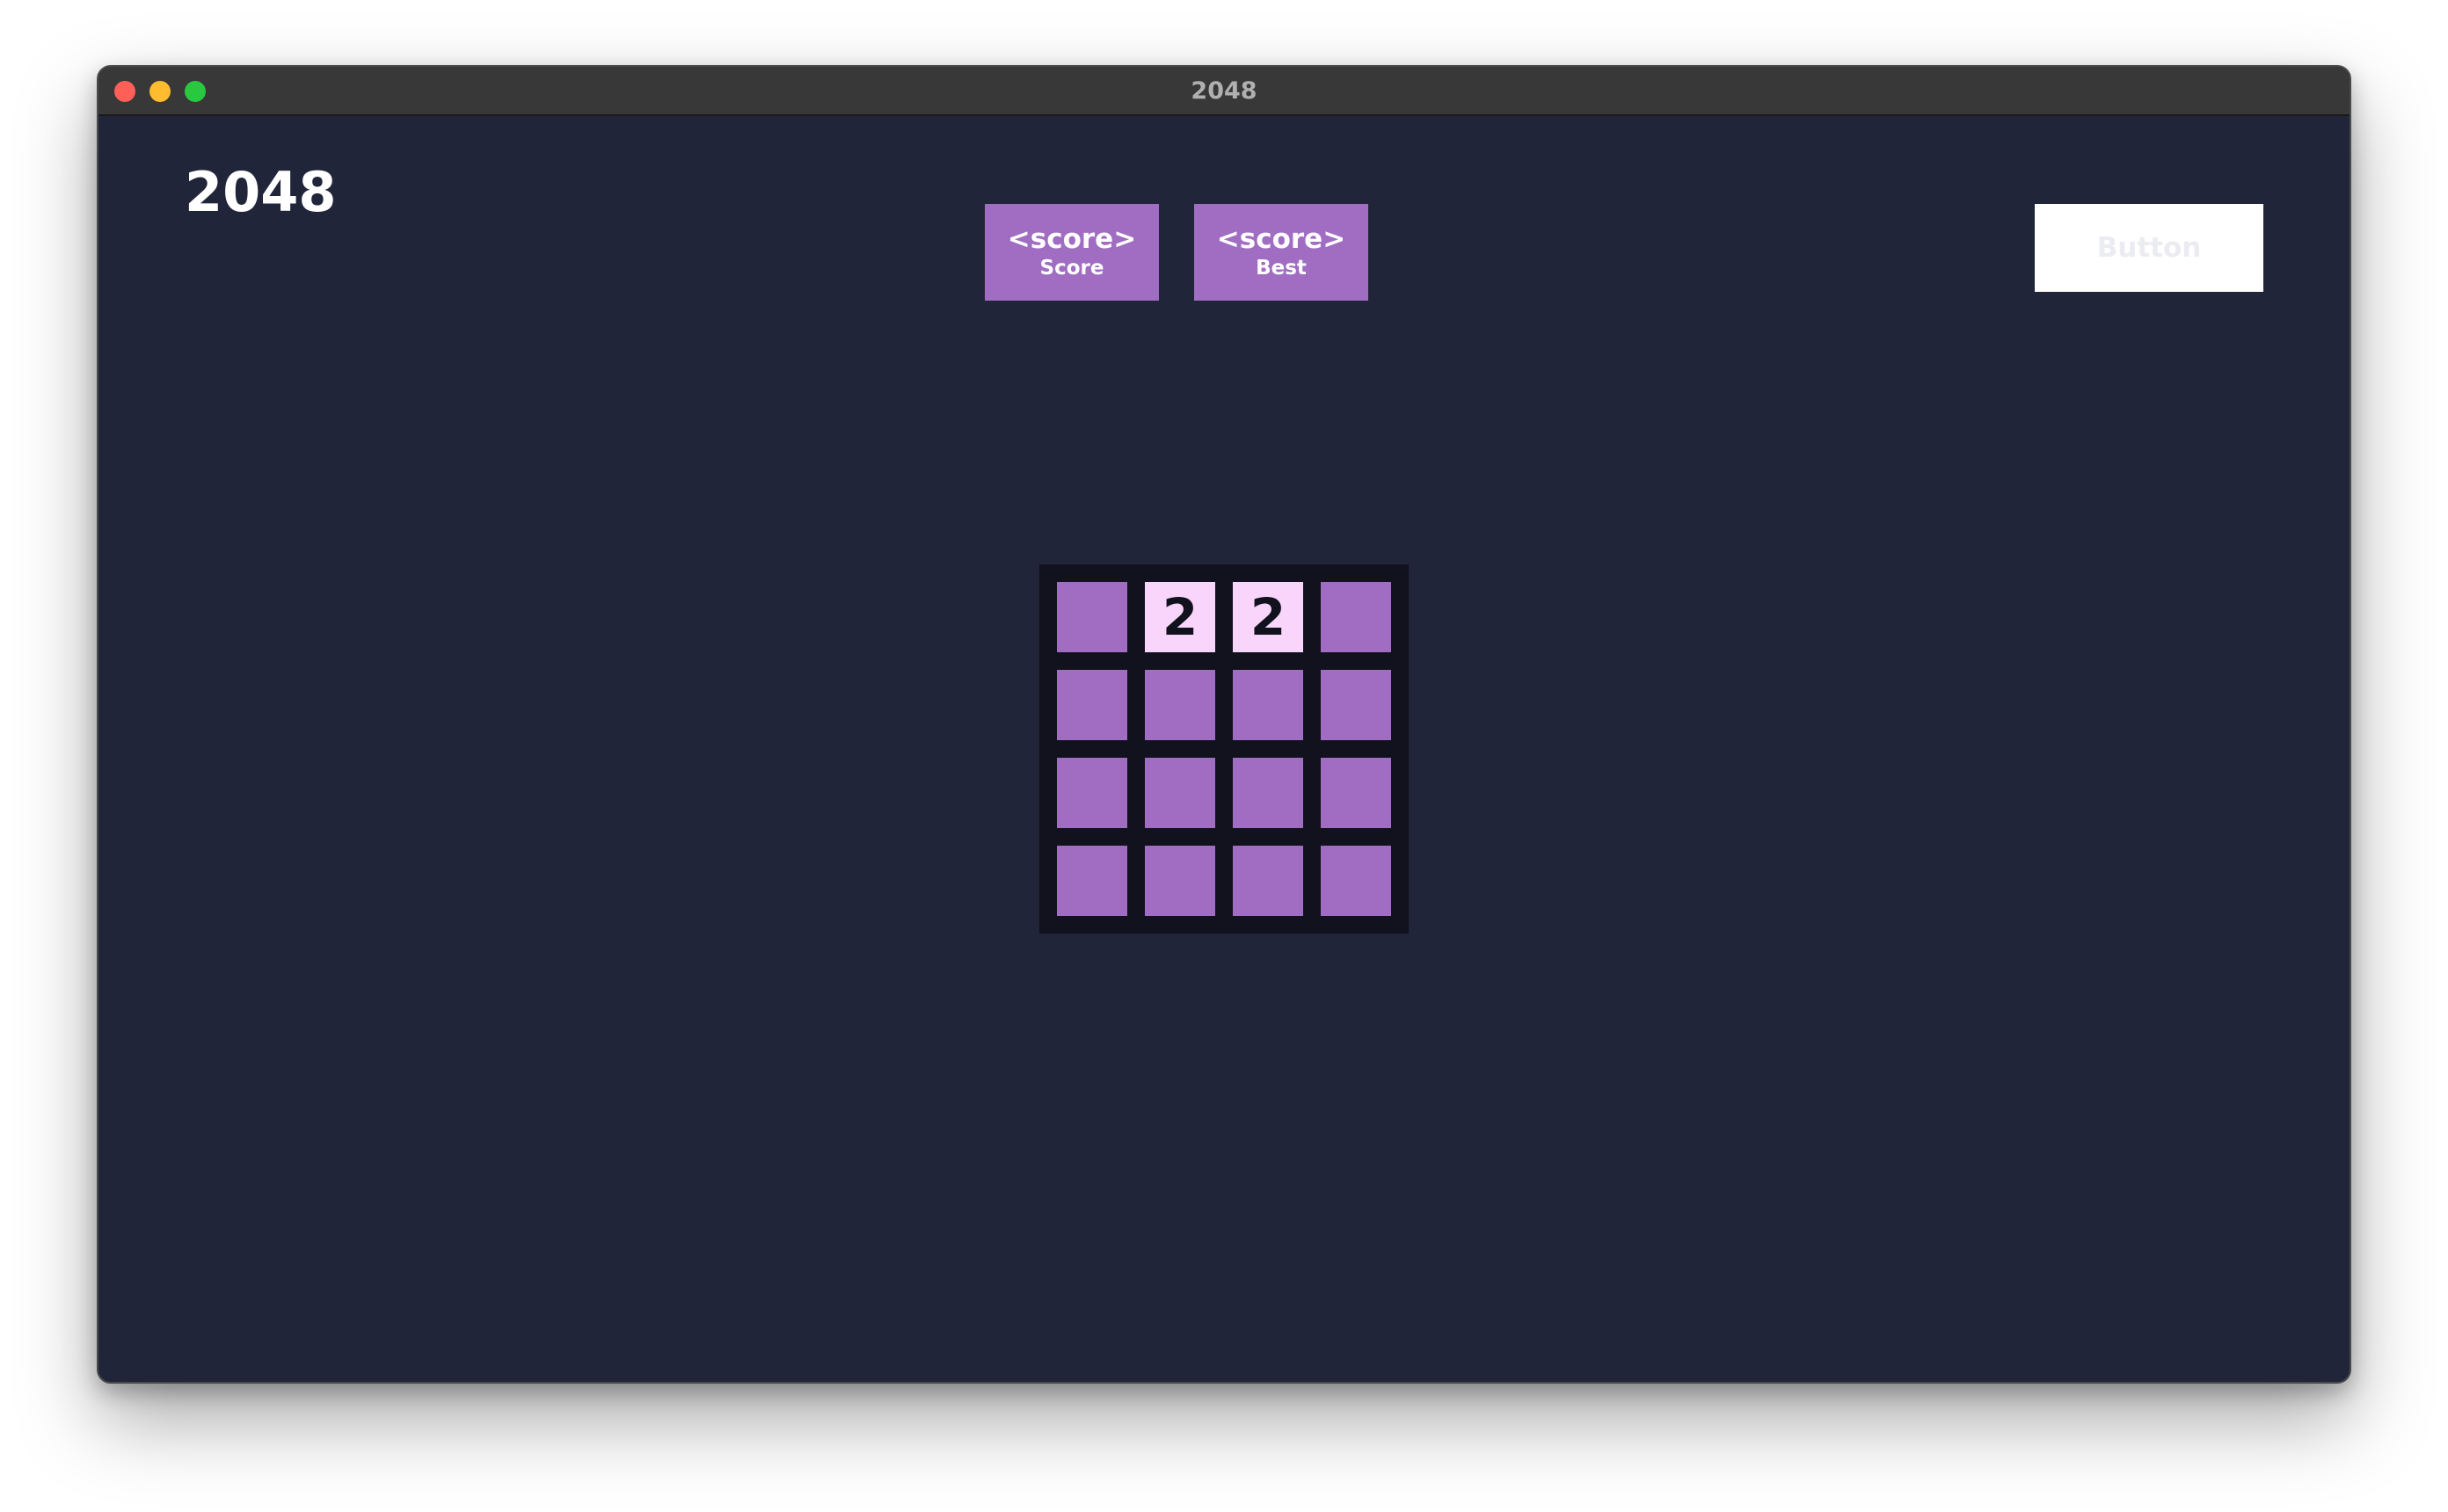 Image resolution: width=2448 pixels, height=1512 pixels. I want to click on score-box: <score> Score, so click(1072, 253).